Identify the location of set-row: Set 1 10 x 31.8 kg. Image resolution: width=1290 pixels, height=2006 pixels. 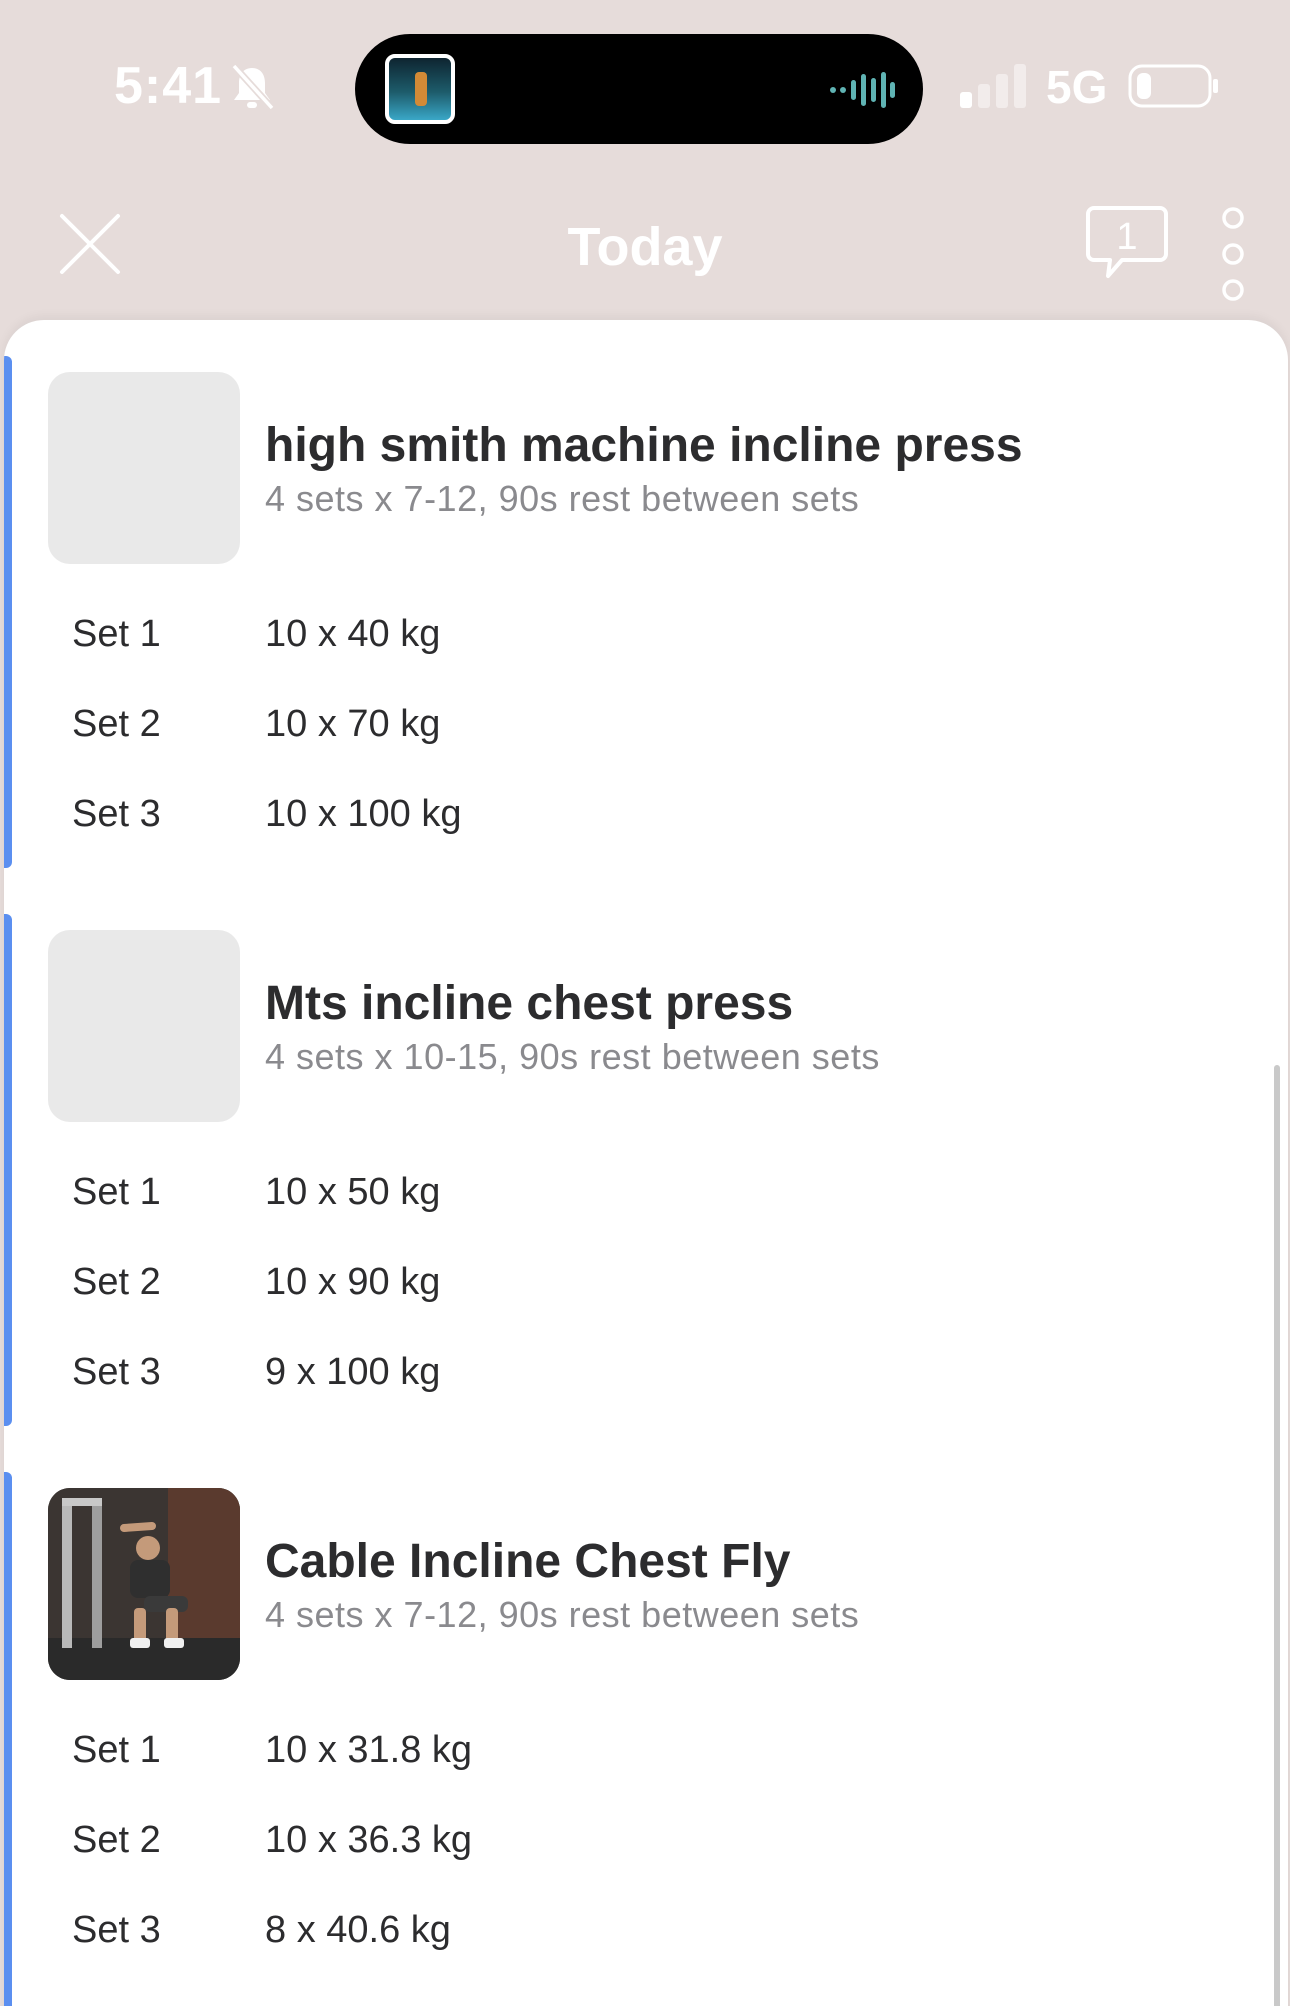
(604, 1759).